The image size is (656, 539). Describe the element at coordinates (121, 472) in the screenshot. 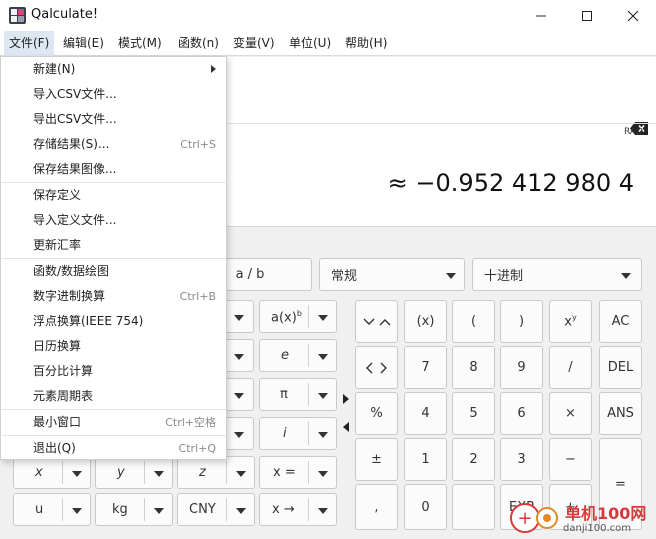

I see `y-label: y` at that location.